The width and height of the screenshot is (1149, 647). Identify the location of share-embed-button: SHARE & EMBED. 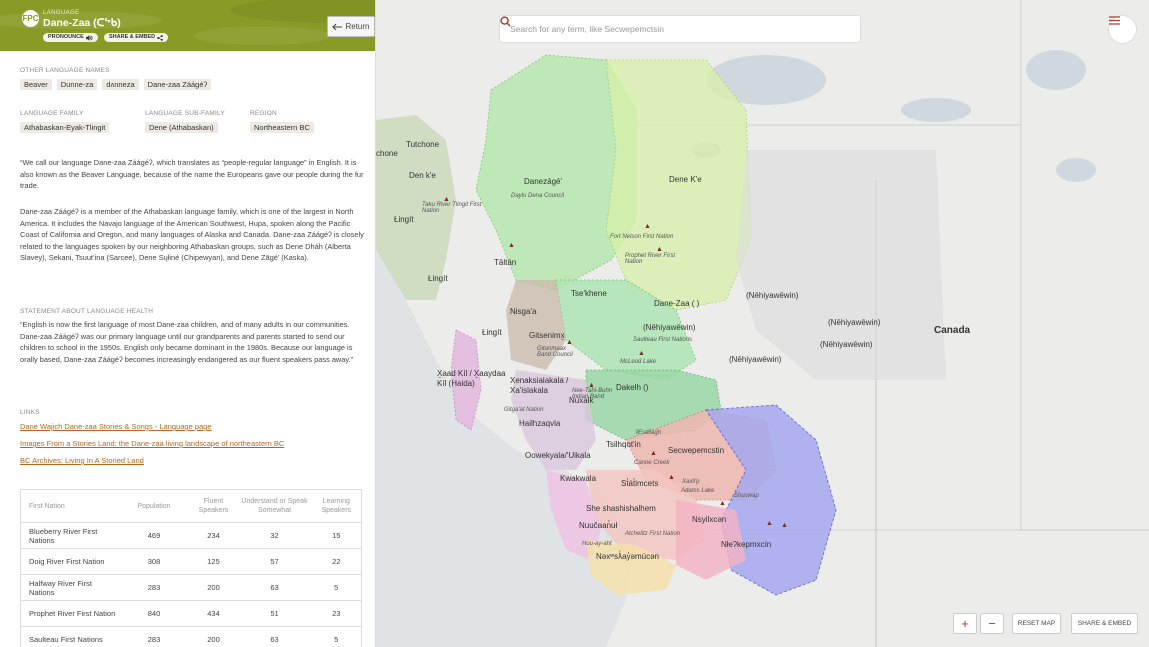
(136, 37).